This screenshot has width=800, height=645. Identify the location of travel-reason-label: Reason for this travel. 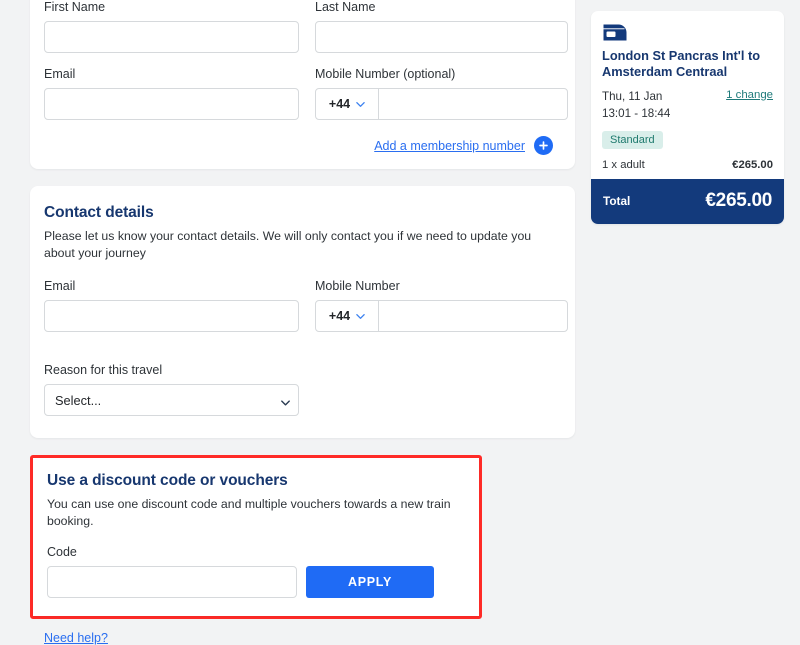
(103, 370).